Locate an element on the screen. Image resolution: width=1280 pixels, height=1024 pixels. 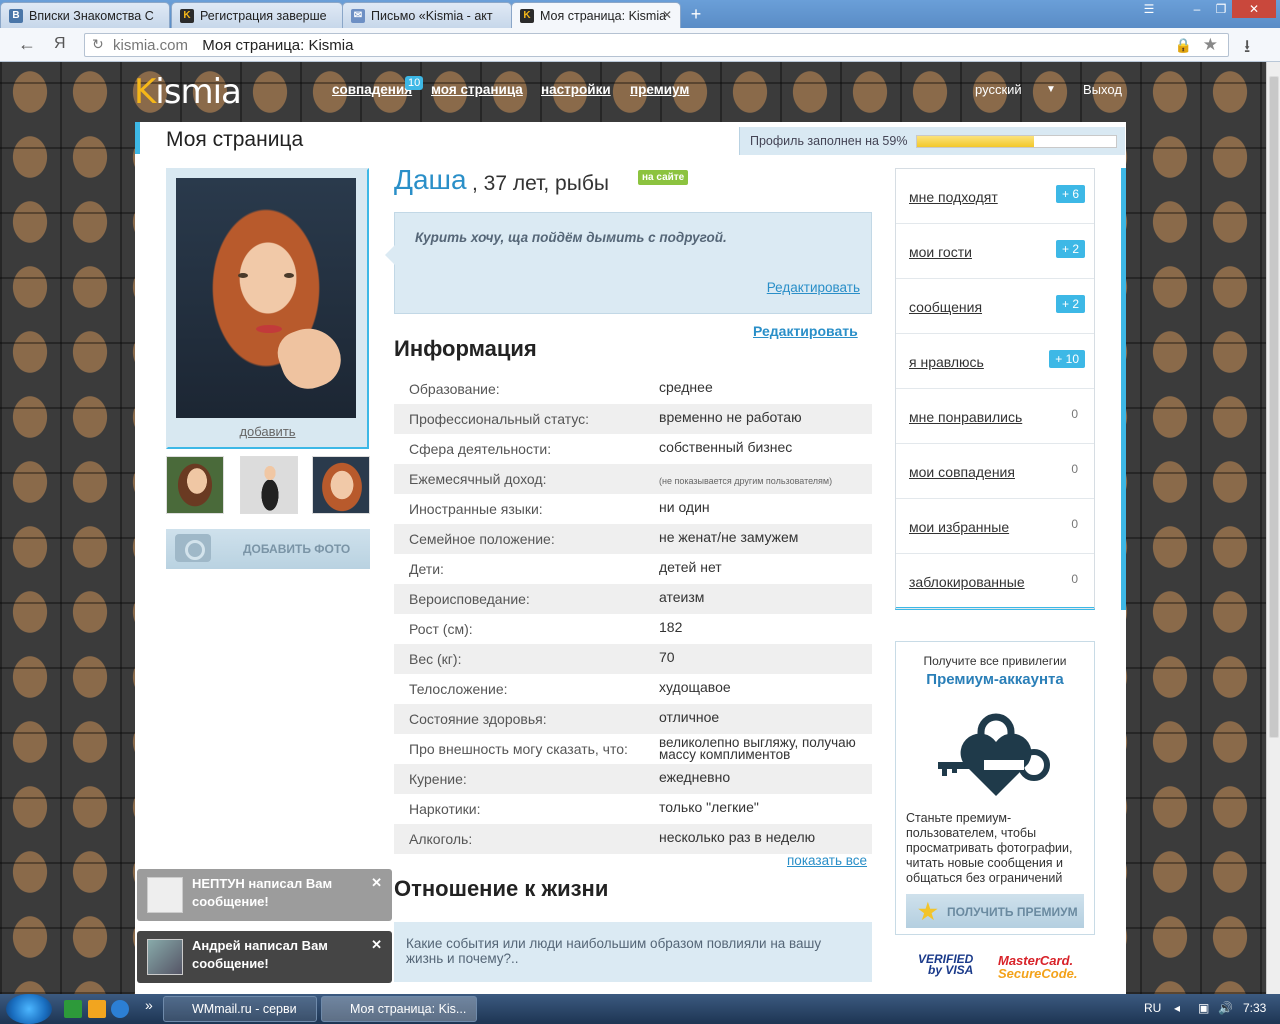
sidebar-item-label: сообщения is located at coordinates (945, 307).